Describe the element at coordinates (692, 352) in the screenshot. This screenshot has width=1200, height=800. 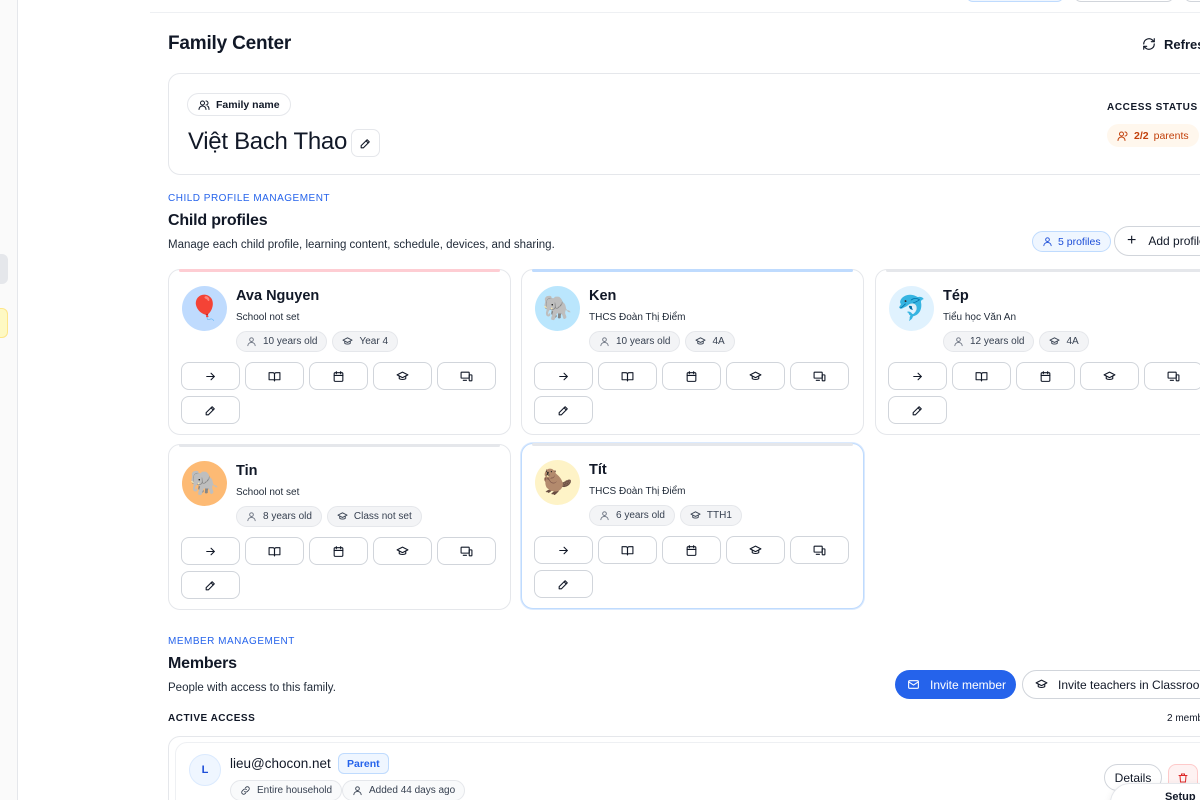
I see `child-profile-card: 🐘 Ken THCS Đoàn Thị Điểm 10 years old 4A` at that location.